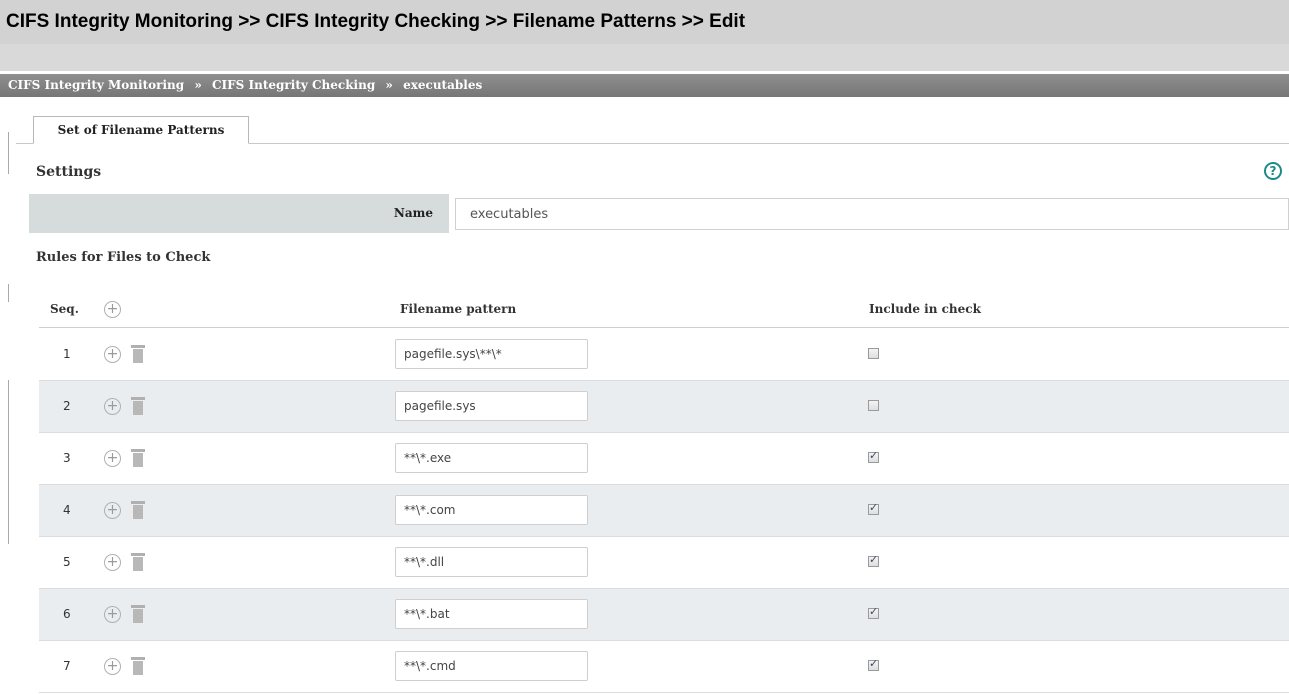  Describe the element at coordinates (1273, 171) in the screenshot. I see `help-icon: ?` at that location.